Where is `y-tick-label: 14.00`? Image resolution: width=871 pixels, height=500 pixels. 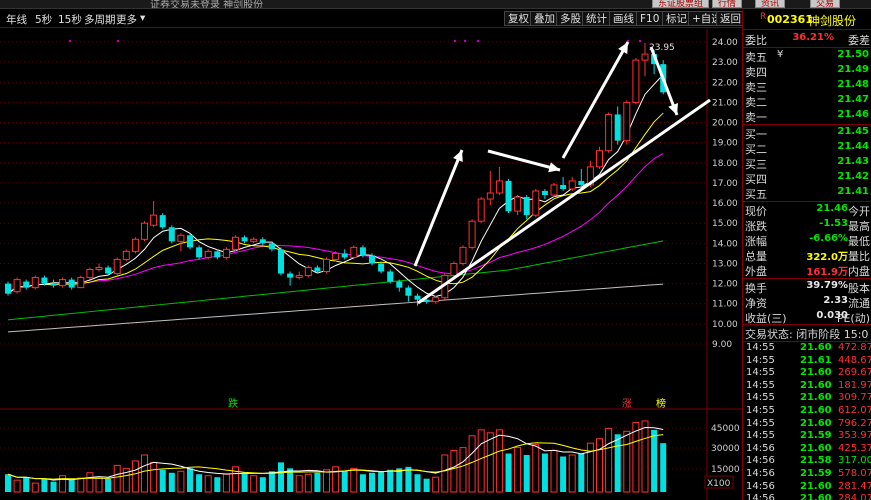
y-tick-label: 14.00 is located at coordinates (725, 244).